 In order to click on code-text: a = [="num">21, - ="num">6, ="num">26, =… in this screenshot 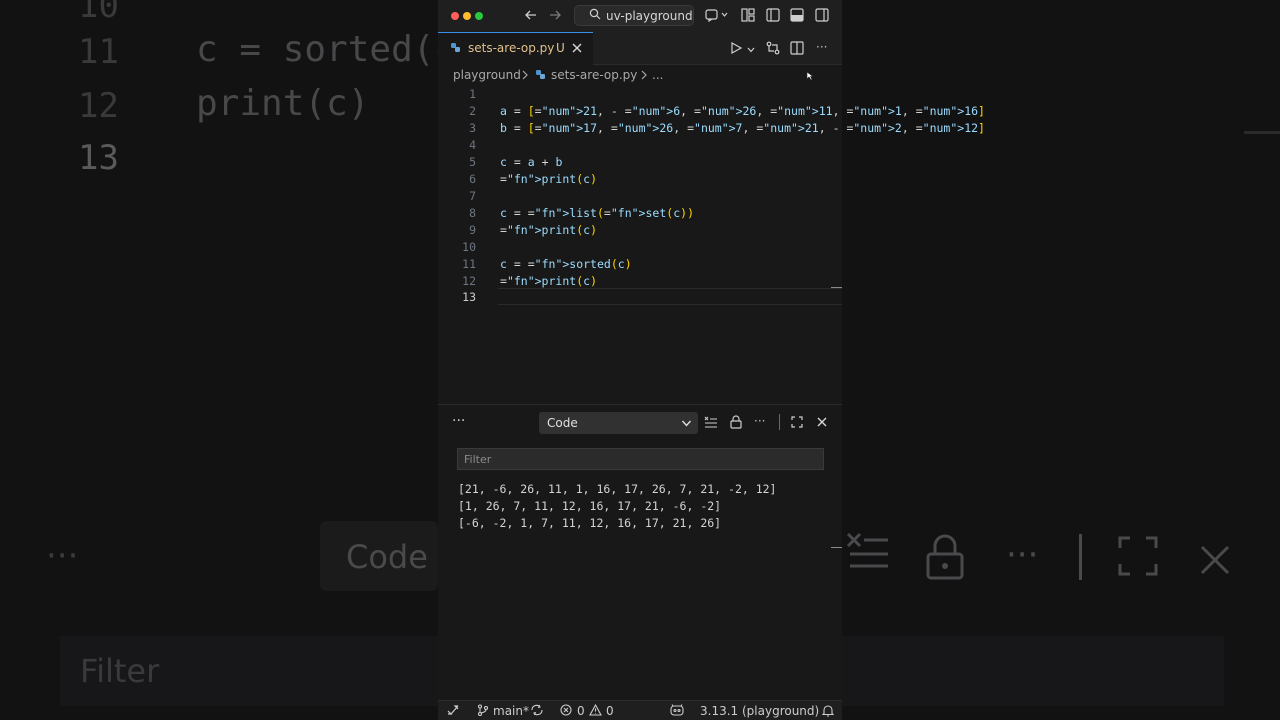, I will do `click(742, 111)`.